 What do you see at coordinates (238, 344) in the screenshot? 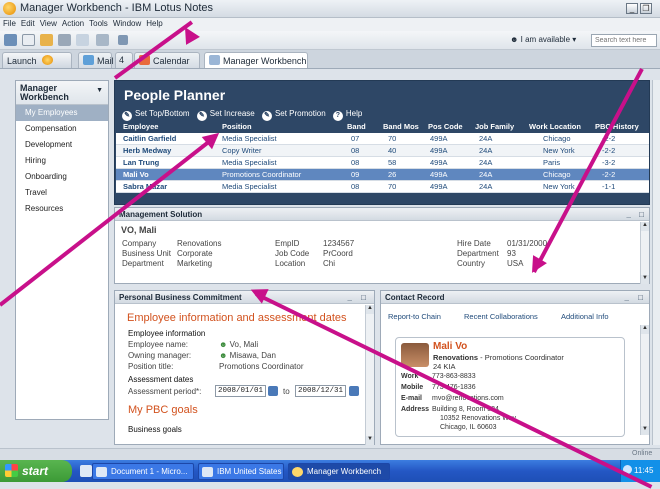
I see `employee-name-value: ☻ Vo, Mali` at bounding box center [238, 344].